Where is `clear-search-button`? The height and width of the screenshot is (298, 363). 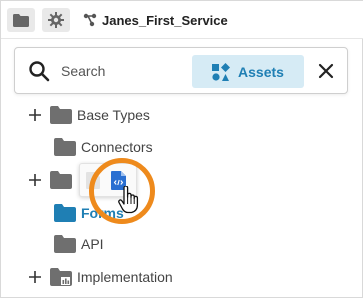
clear-search-button is located at coordinates (326, 71).